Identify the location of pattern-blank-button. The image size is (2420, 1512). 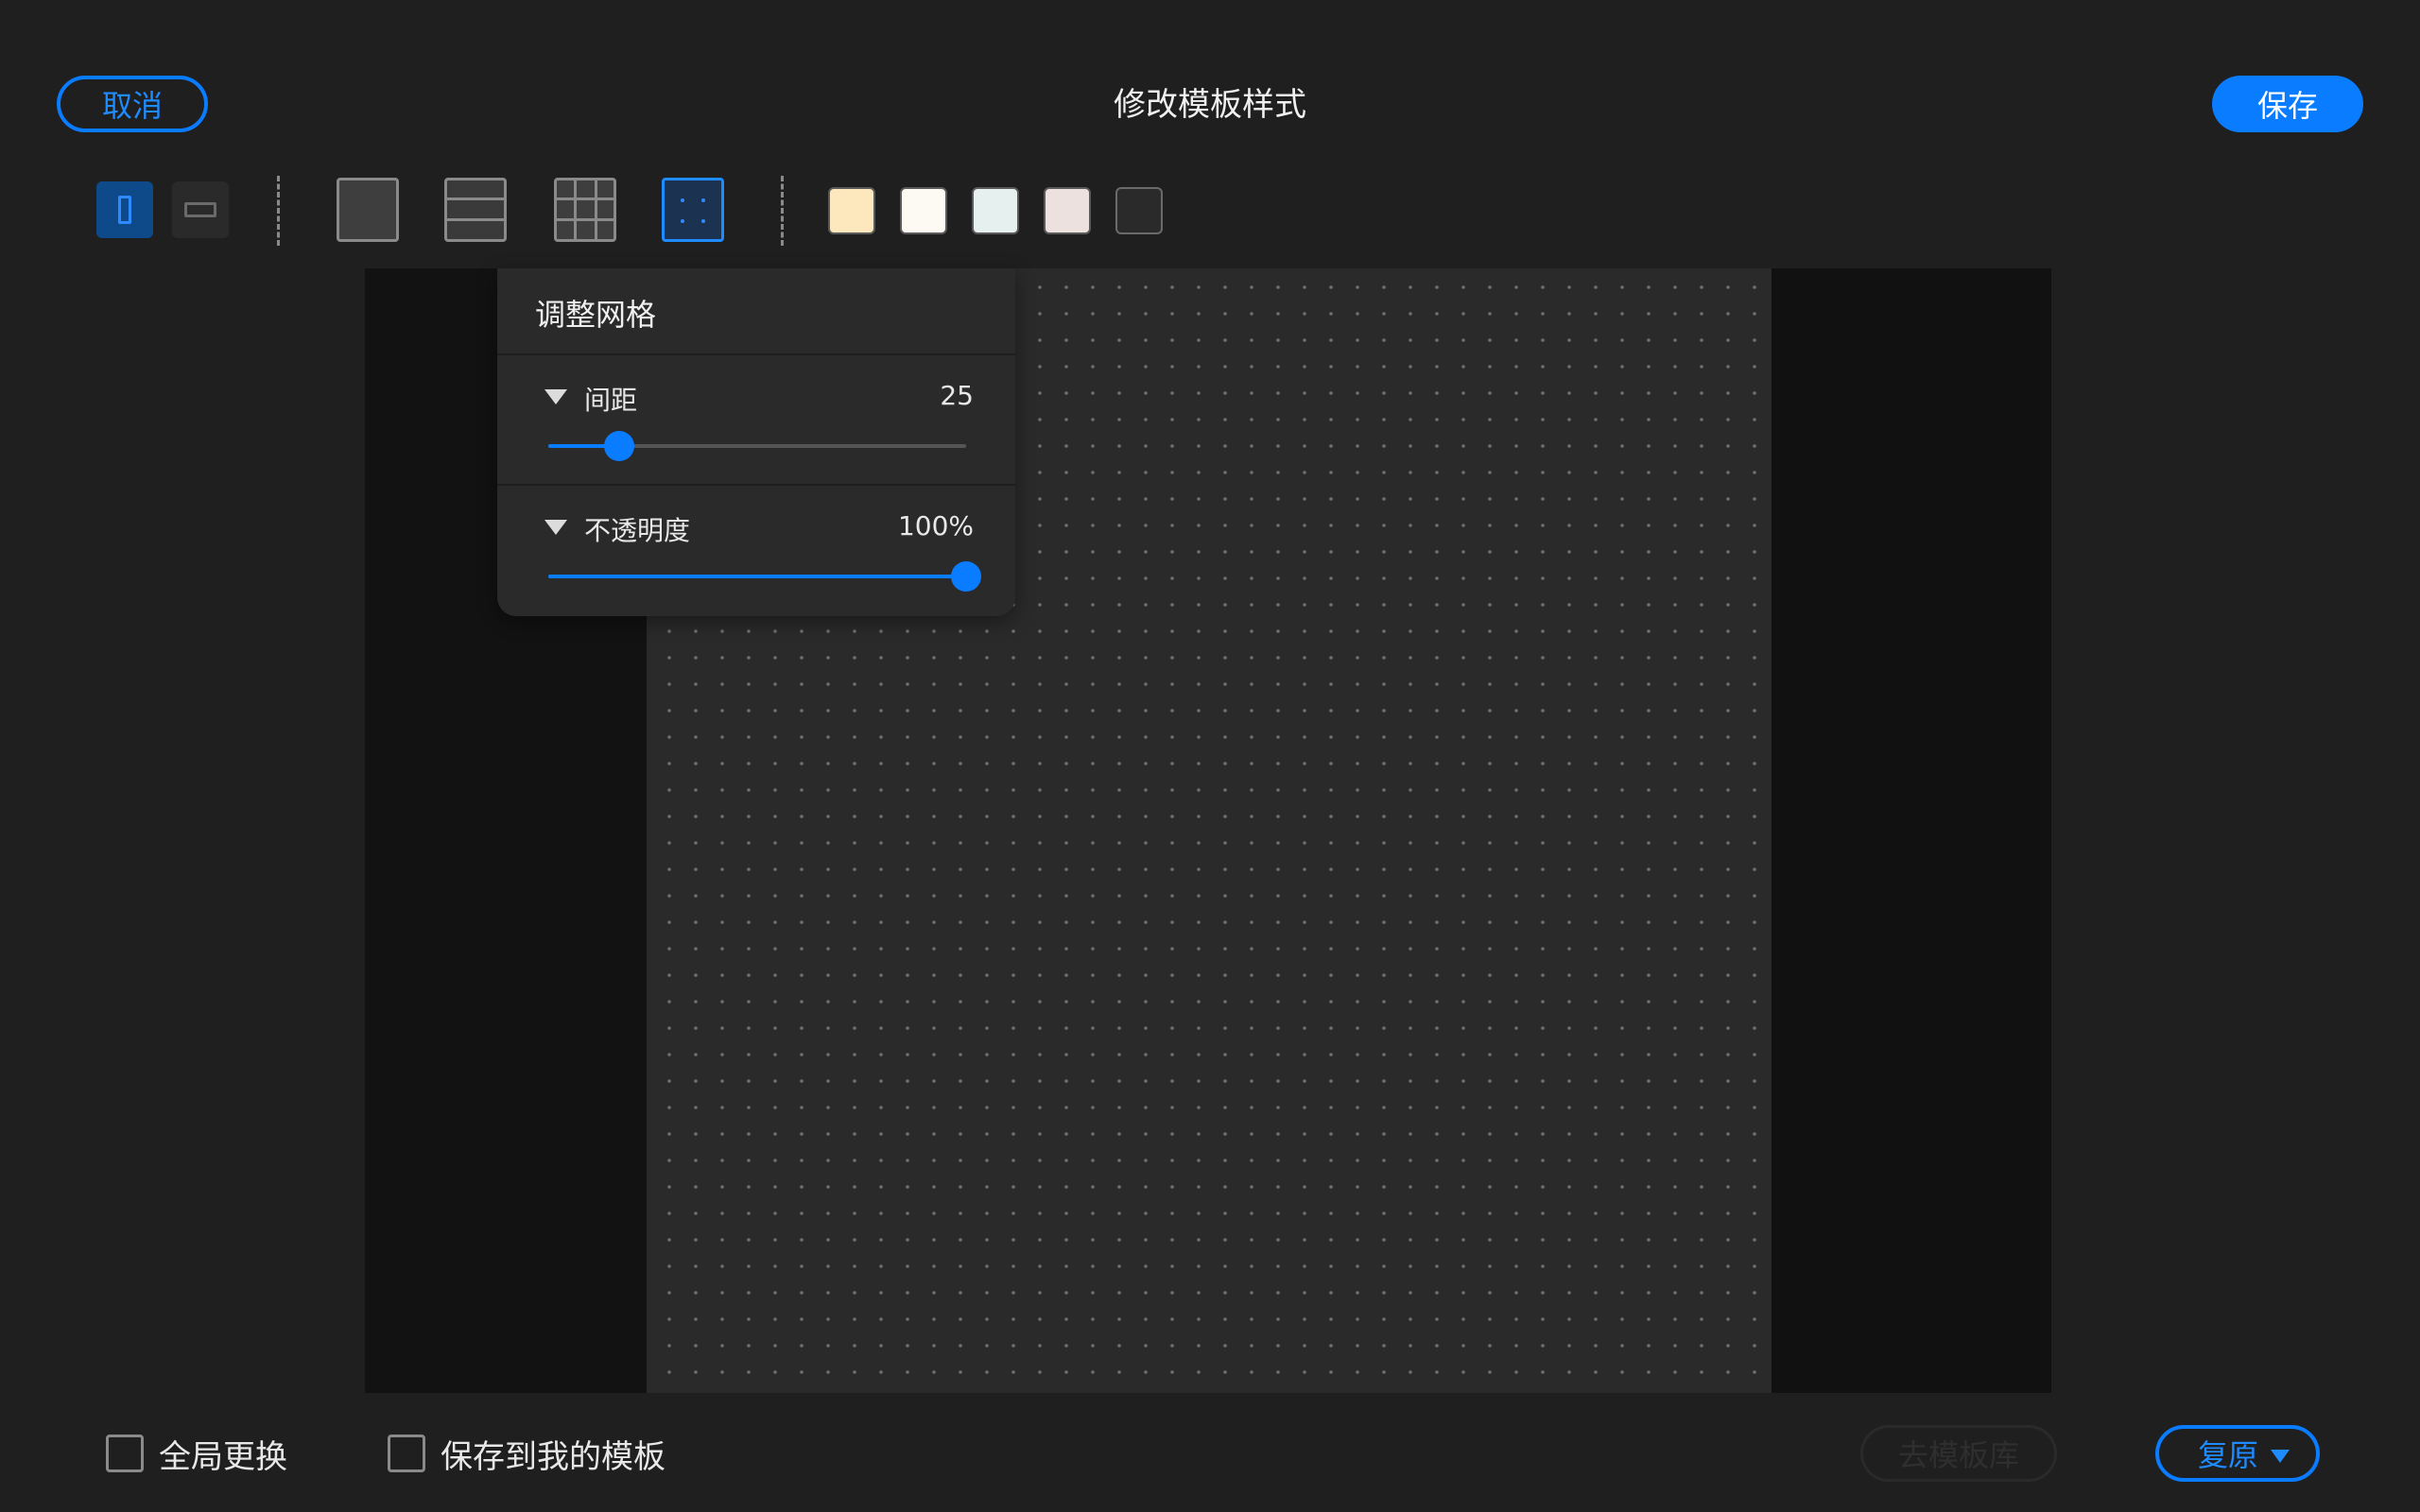
(368, 210).